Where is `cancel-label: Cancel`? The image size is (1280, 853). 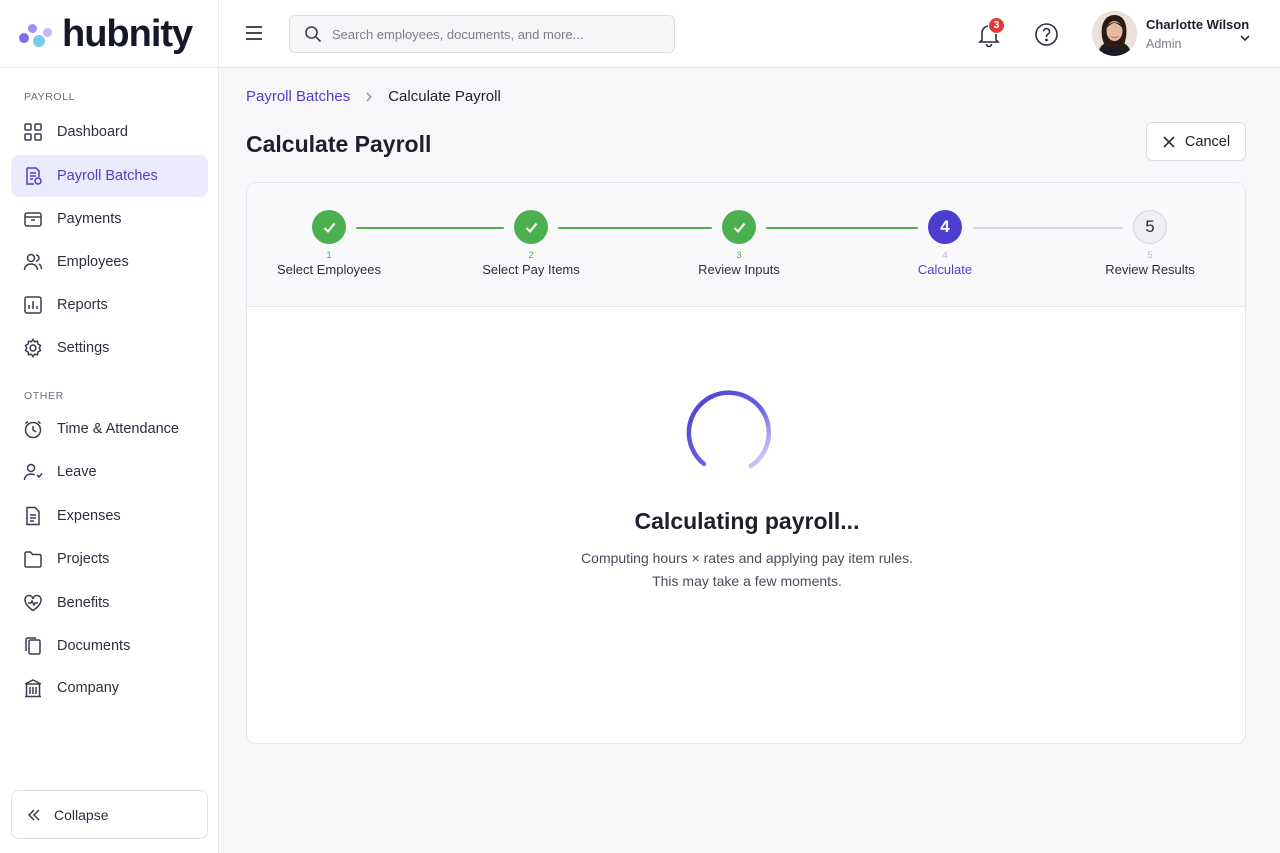 cancel-label: Cancel is located at coordinates (1207, 141).